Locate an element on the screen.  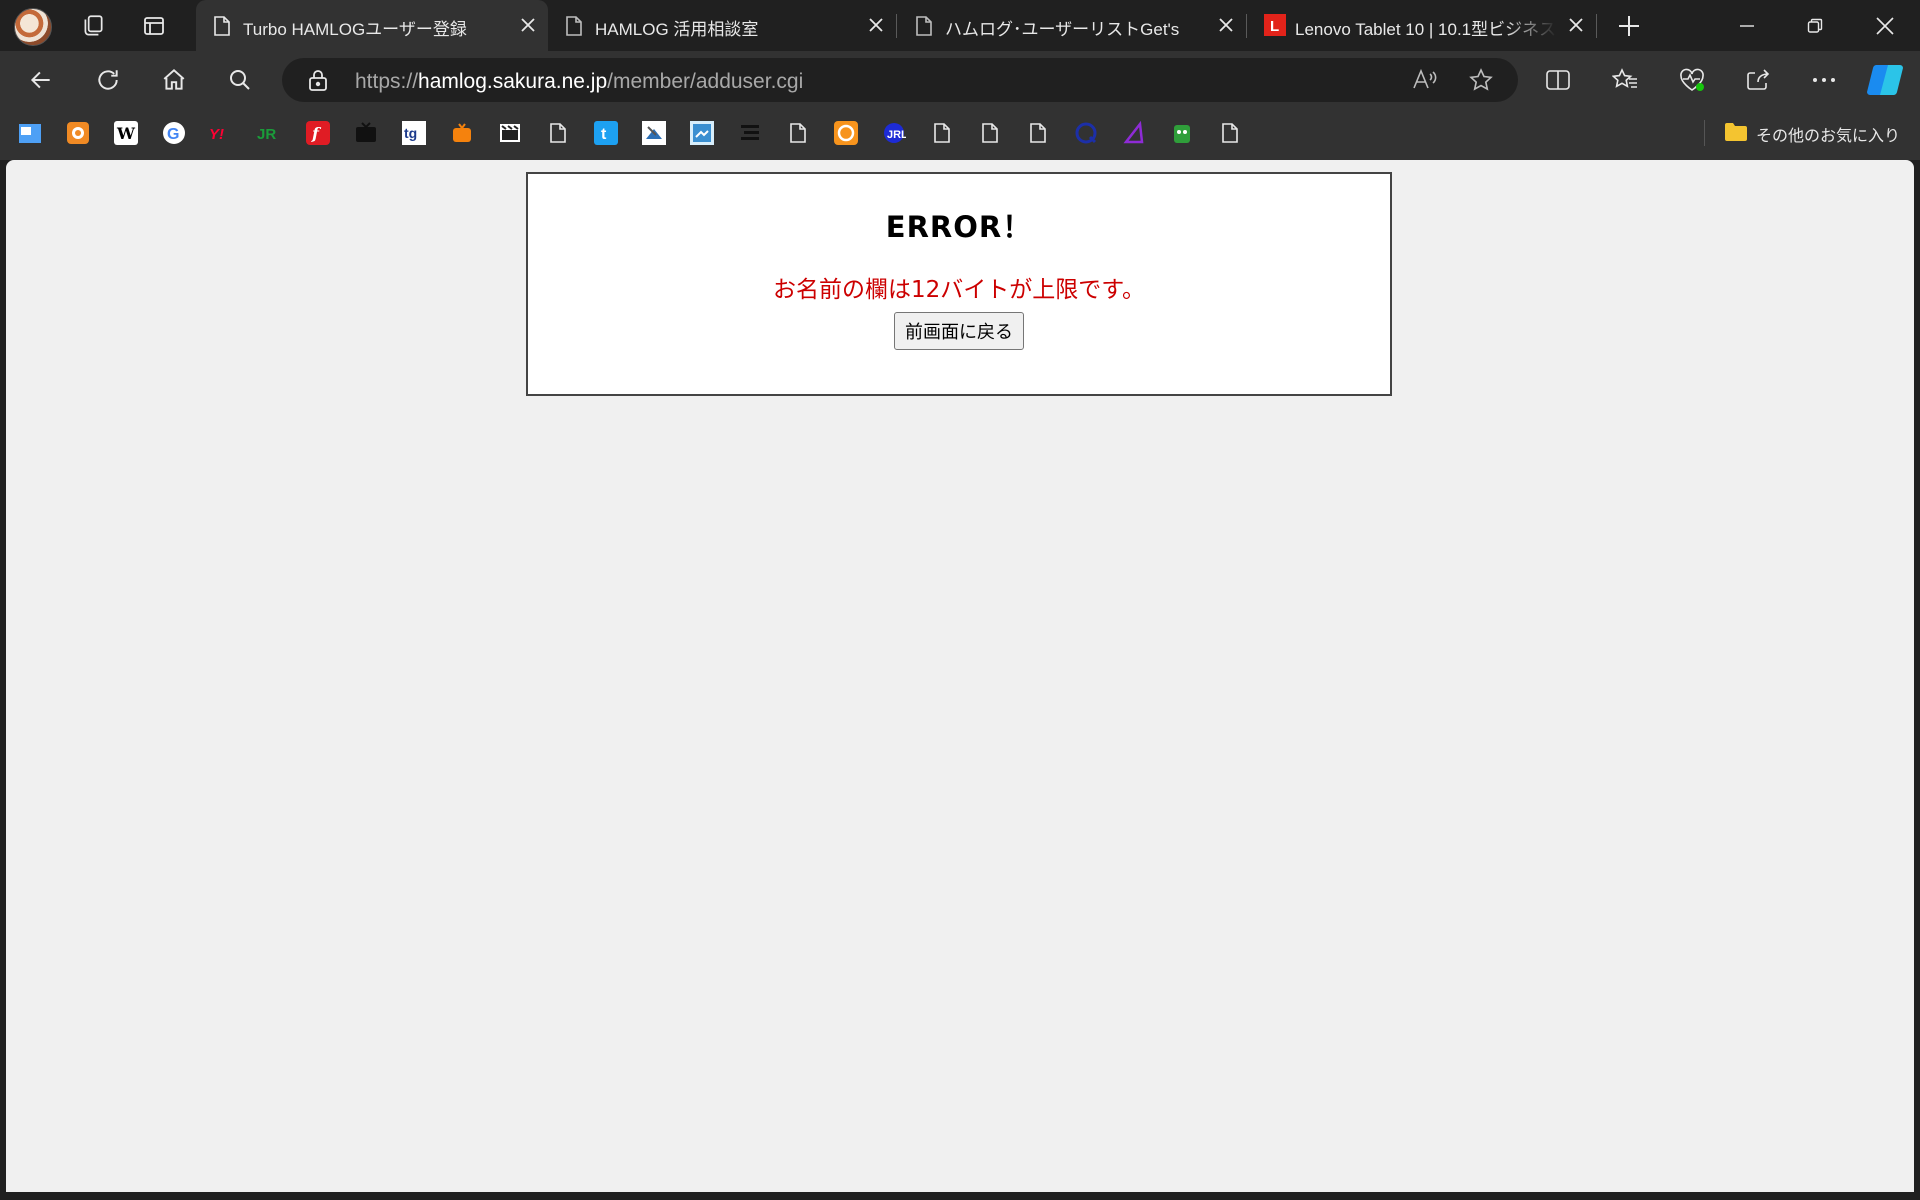
bookmark-image-icon is located at coordinates (654, 133).